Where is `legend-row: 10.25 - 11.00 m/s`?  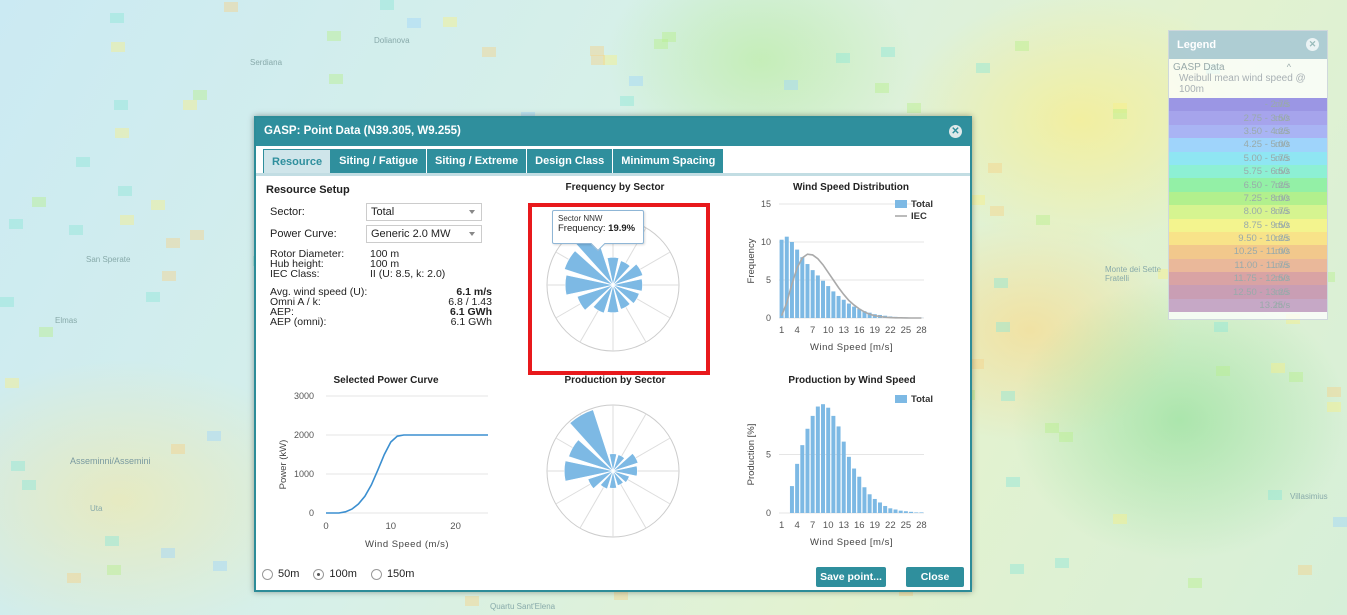 legend-row: 10.25 - 11.00 m/s is located at coordinates (1248, 252).